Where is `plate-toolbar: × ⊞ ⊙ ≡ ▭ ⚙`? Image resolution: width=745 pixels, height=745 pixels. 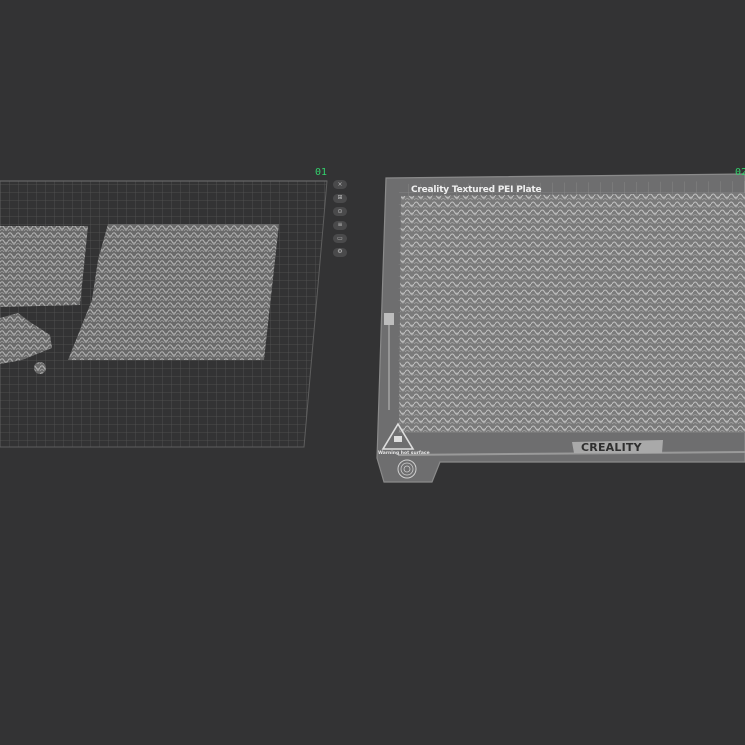 plate-toolbar: × ⊞ ⊙ ≡ ▭ ⚙ is located at coordinates (340, 221).